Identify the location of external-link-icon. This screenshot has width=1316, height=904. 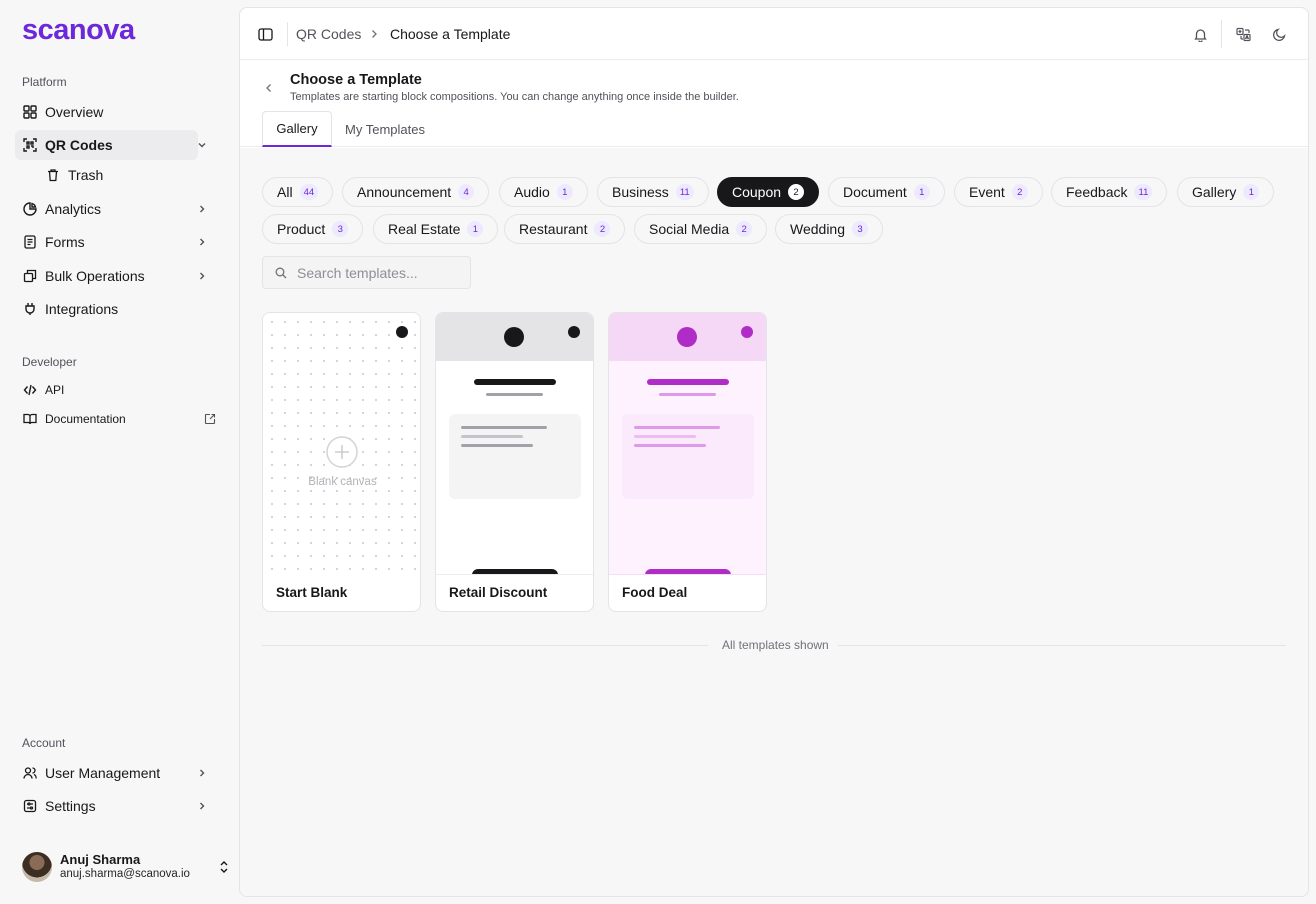
(210, 419).